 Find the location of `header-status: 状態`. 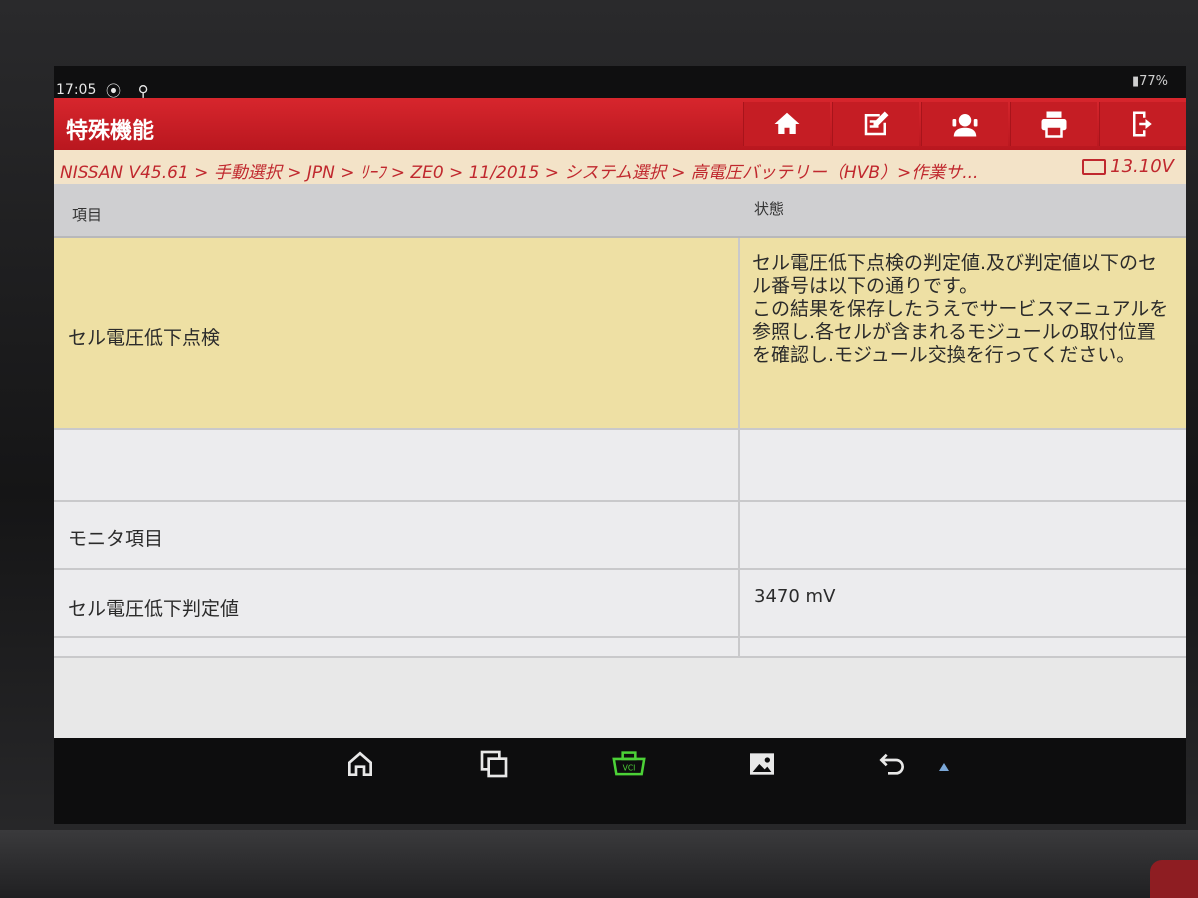

header-status: 状態 is located at coordinates (769, 209).